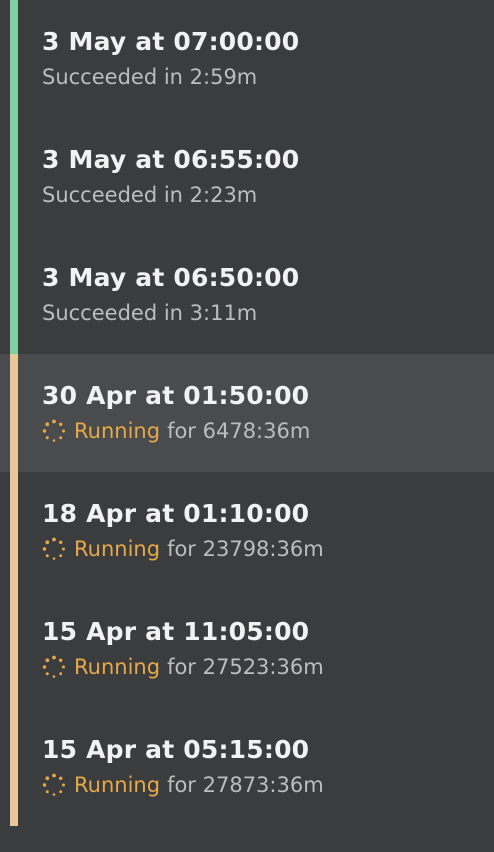  I want to click on run-title: 3 May at 06:55:00, so click(171, 159).